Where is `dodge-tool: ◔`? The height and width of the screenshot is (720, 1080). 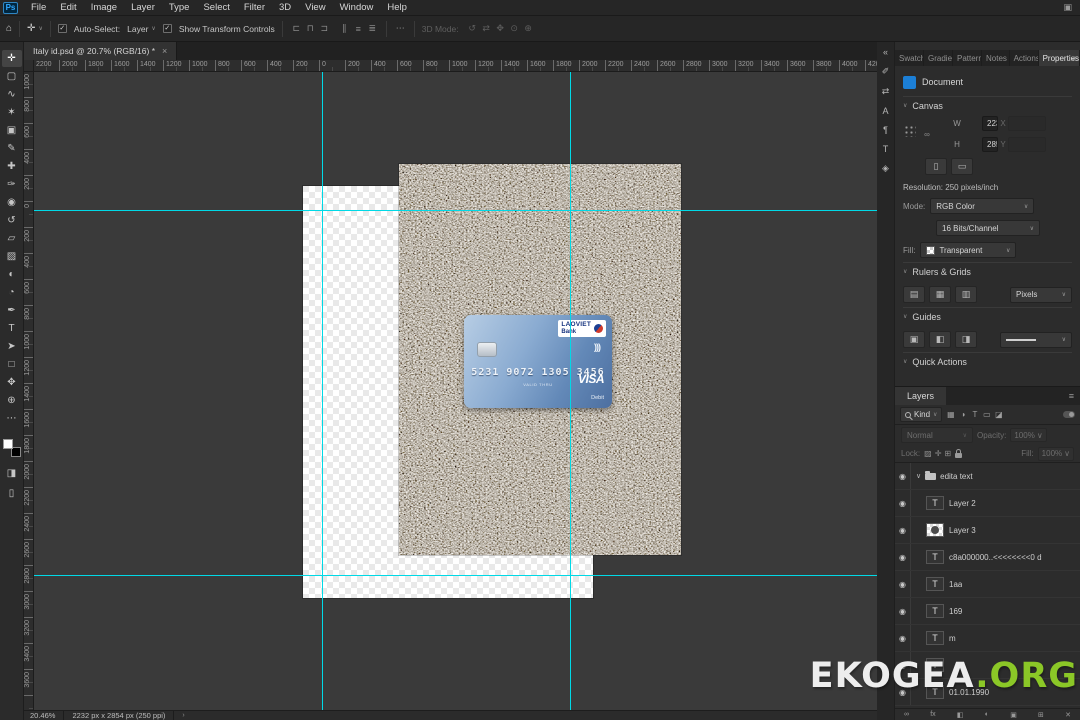 dodge-tool: ◔ is located at coordinates (12, 292).